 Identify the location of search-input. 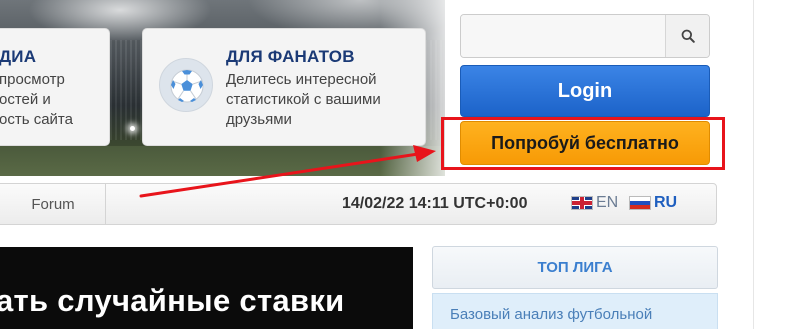
(563, 36).